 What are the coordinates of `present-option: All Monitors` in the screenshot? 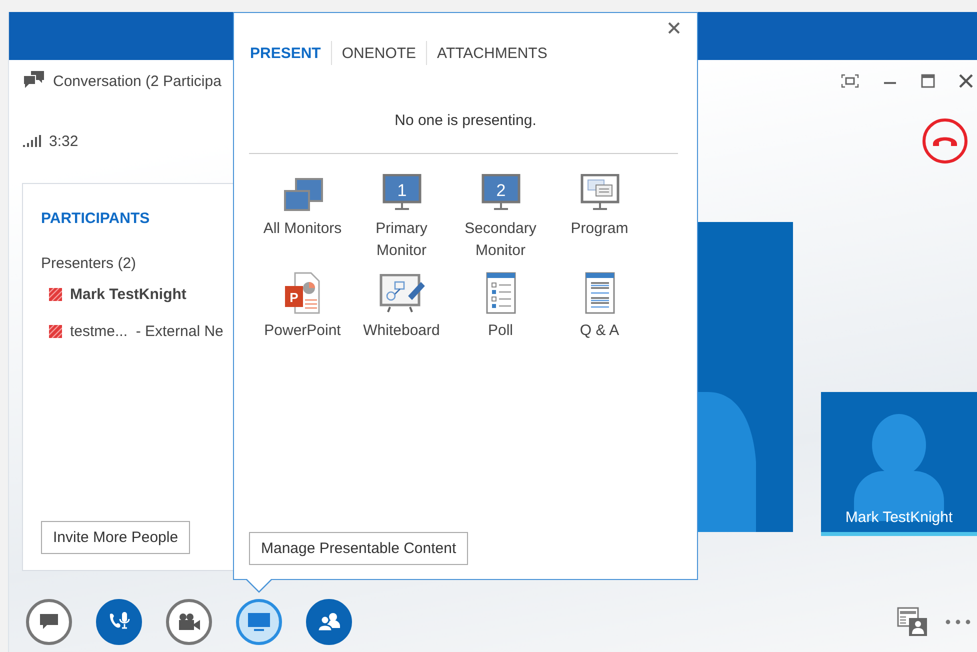 It's located at (302, 215).